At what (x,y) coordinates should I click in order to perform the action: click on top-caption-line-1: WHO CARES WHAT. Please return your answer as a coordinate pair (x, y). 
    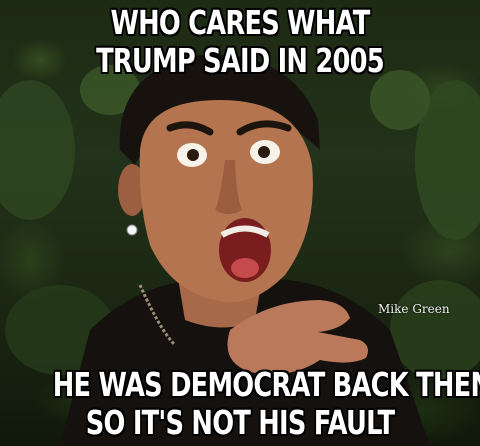
    Looking at the image, I should click on (240, 22).